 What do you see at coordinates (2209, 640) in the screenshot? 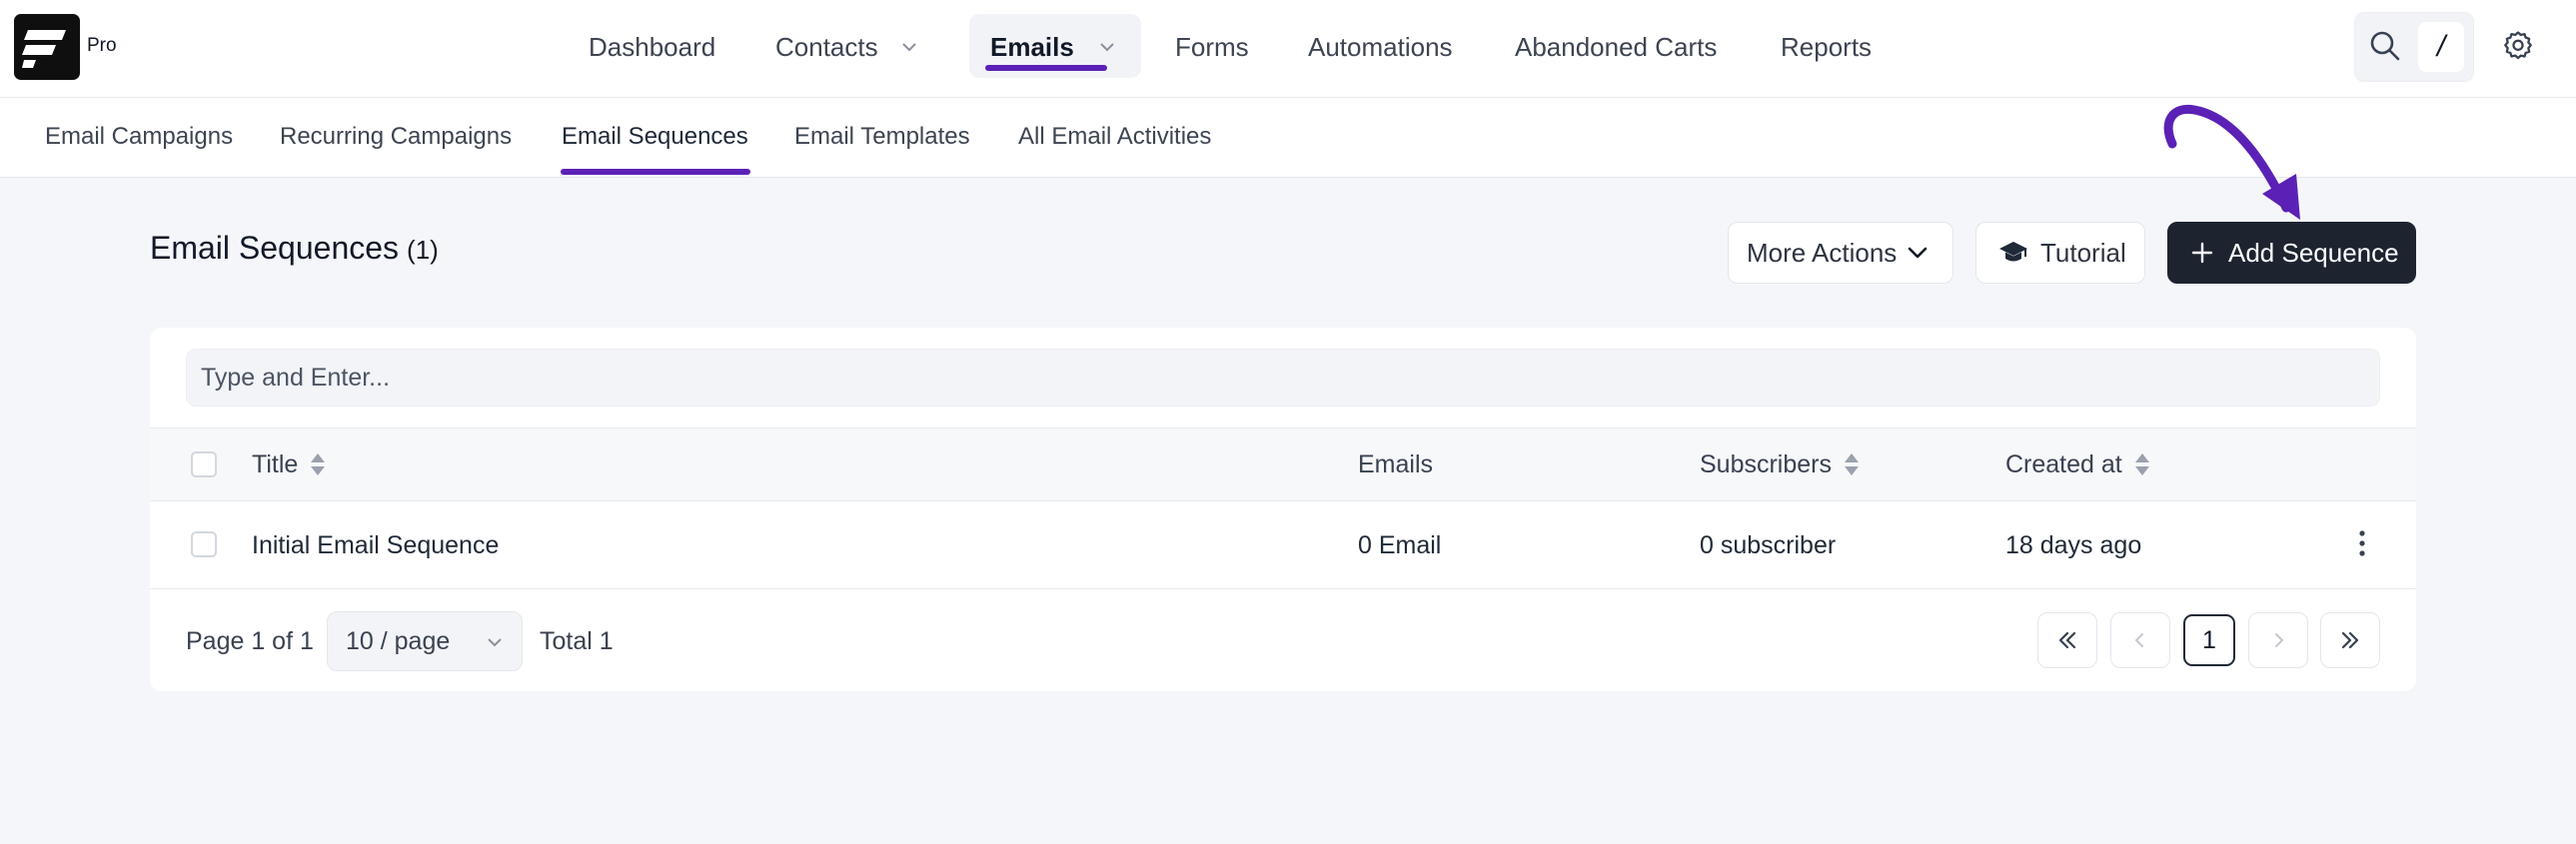
I see `current-page-button: 1` at bounding box center [2209, 640].